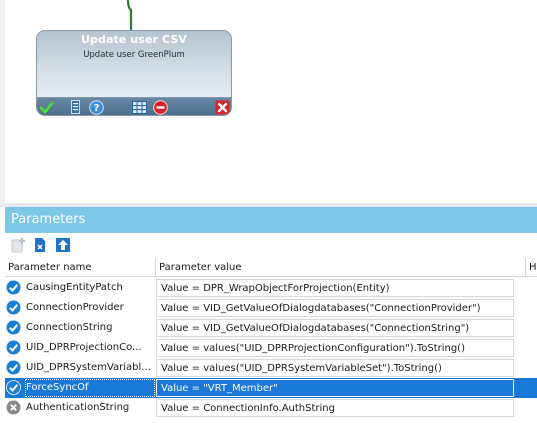 Image resolution: width=537 pixels, height=423 pixels. I want to click on parameter-name: AuthenticationString, so click(78, 407).